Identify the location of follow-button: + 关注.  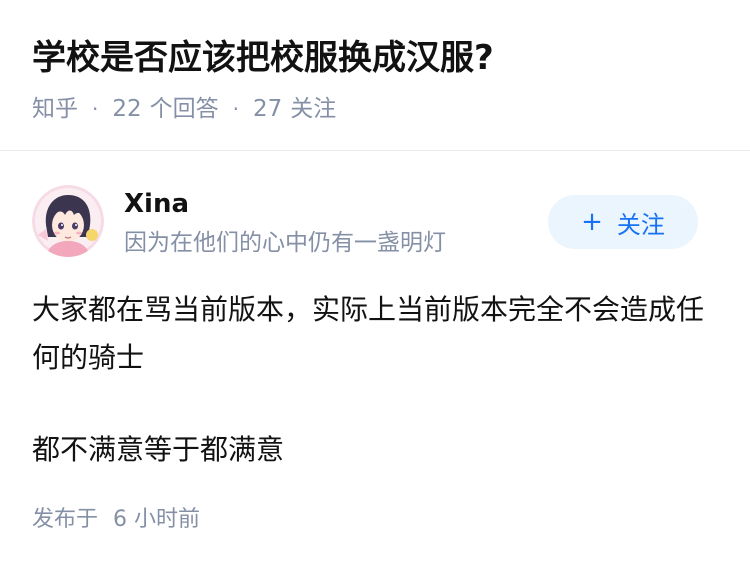
(623, 222).